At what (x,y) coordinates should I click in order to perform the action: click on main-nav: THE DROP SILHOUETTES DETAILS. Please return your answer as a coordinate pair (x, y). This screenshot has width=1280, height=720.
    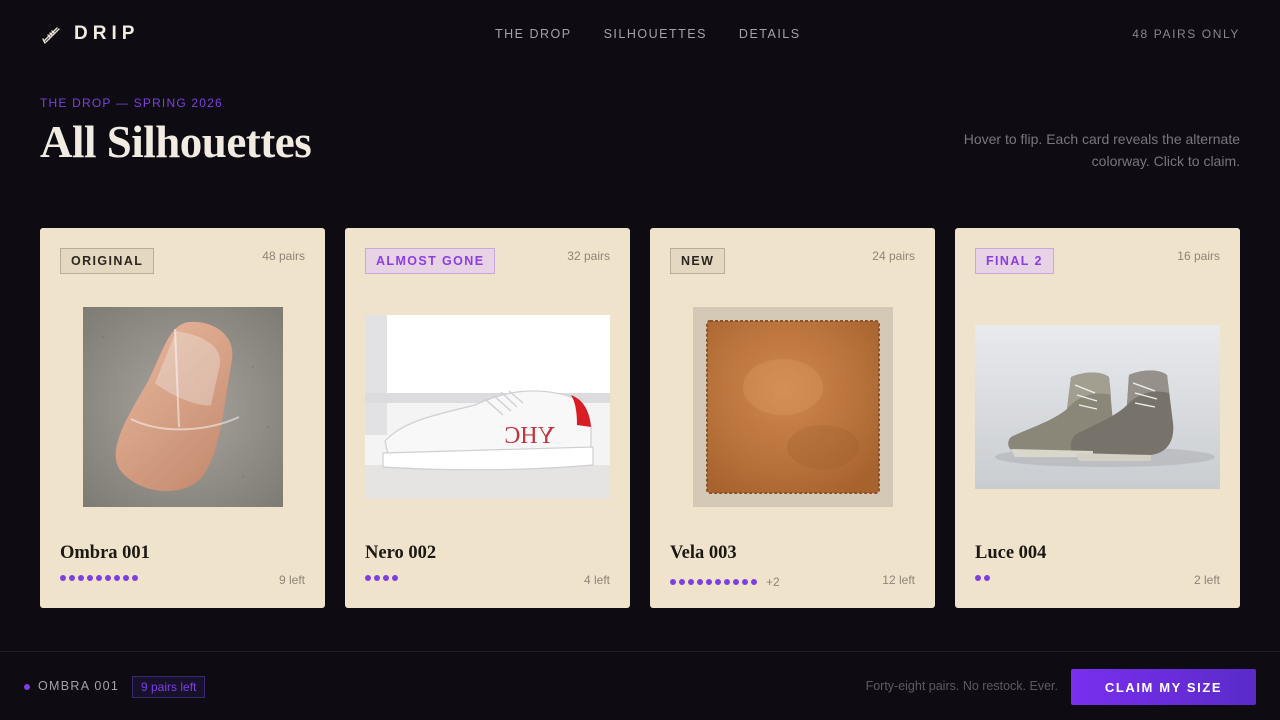
    Looking at the image, I should click on (648, 34).